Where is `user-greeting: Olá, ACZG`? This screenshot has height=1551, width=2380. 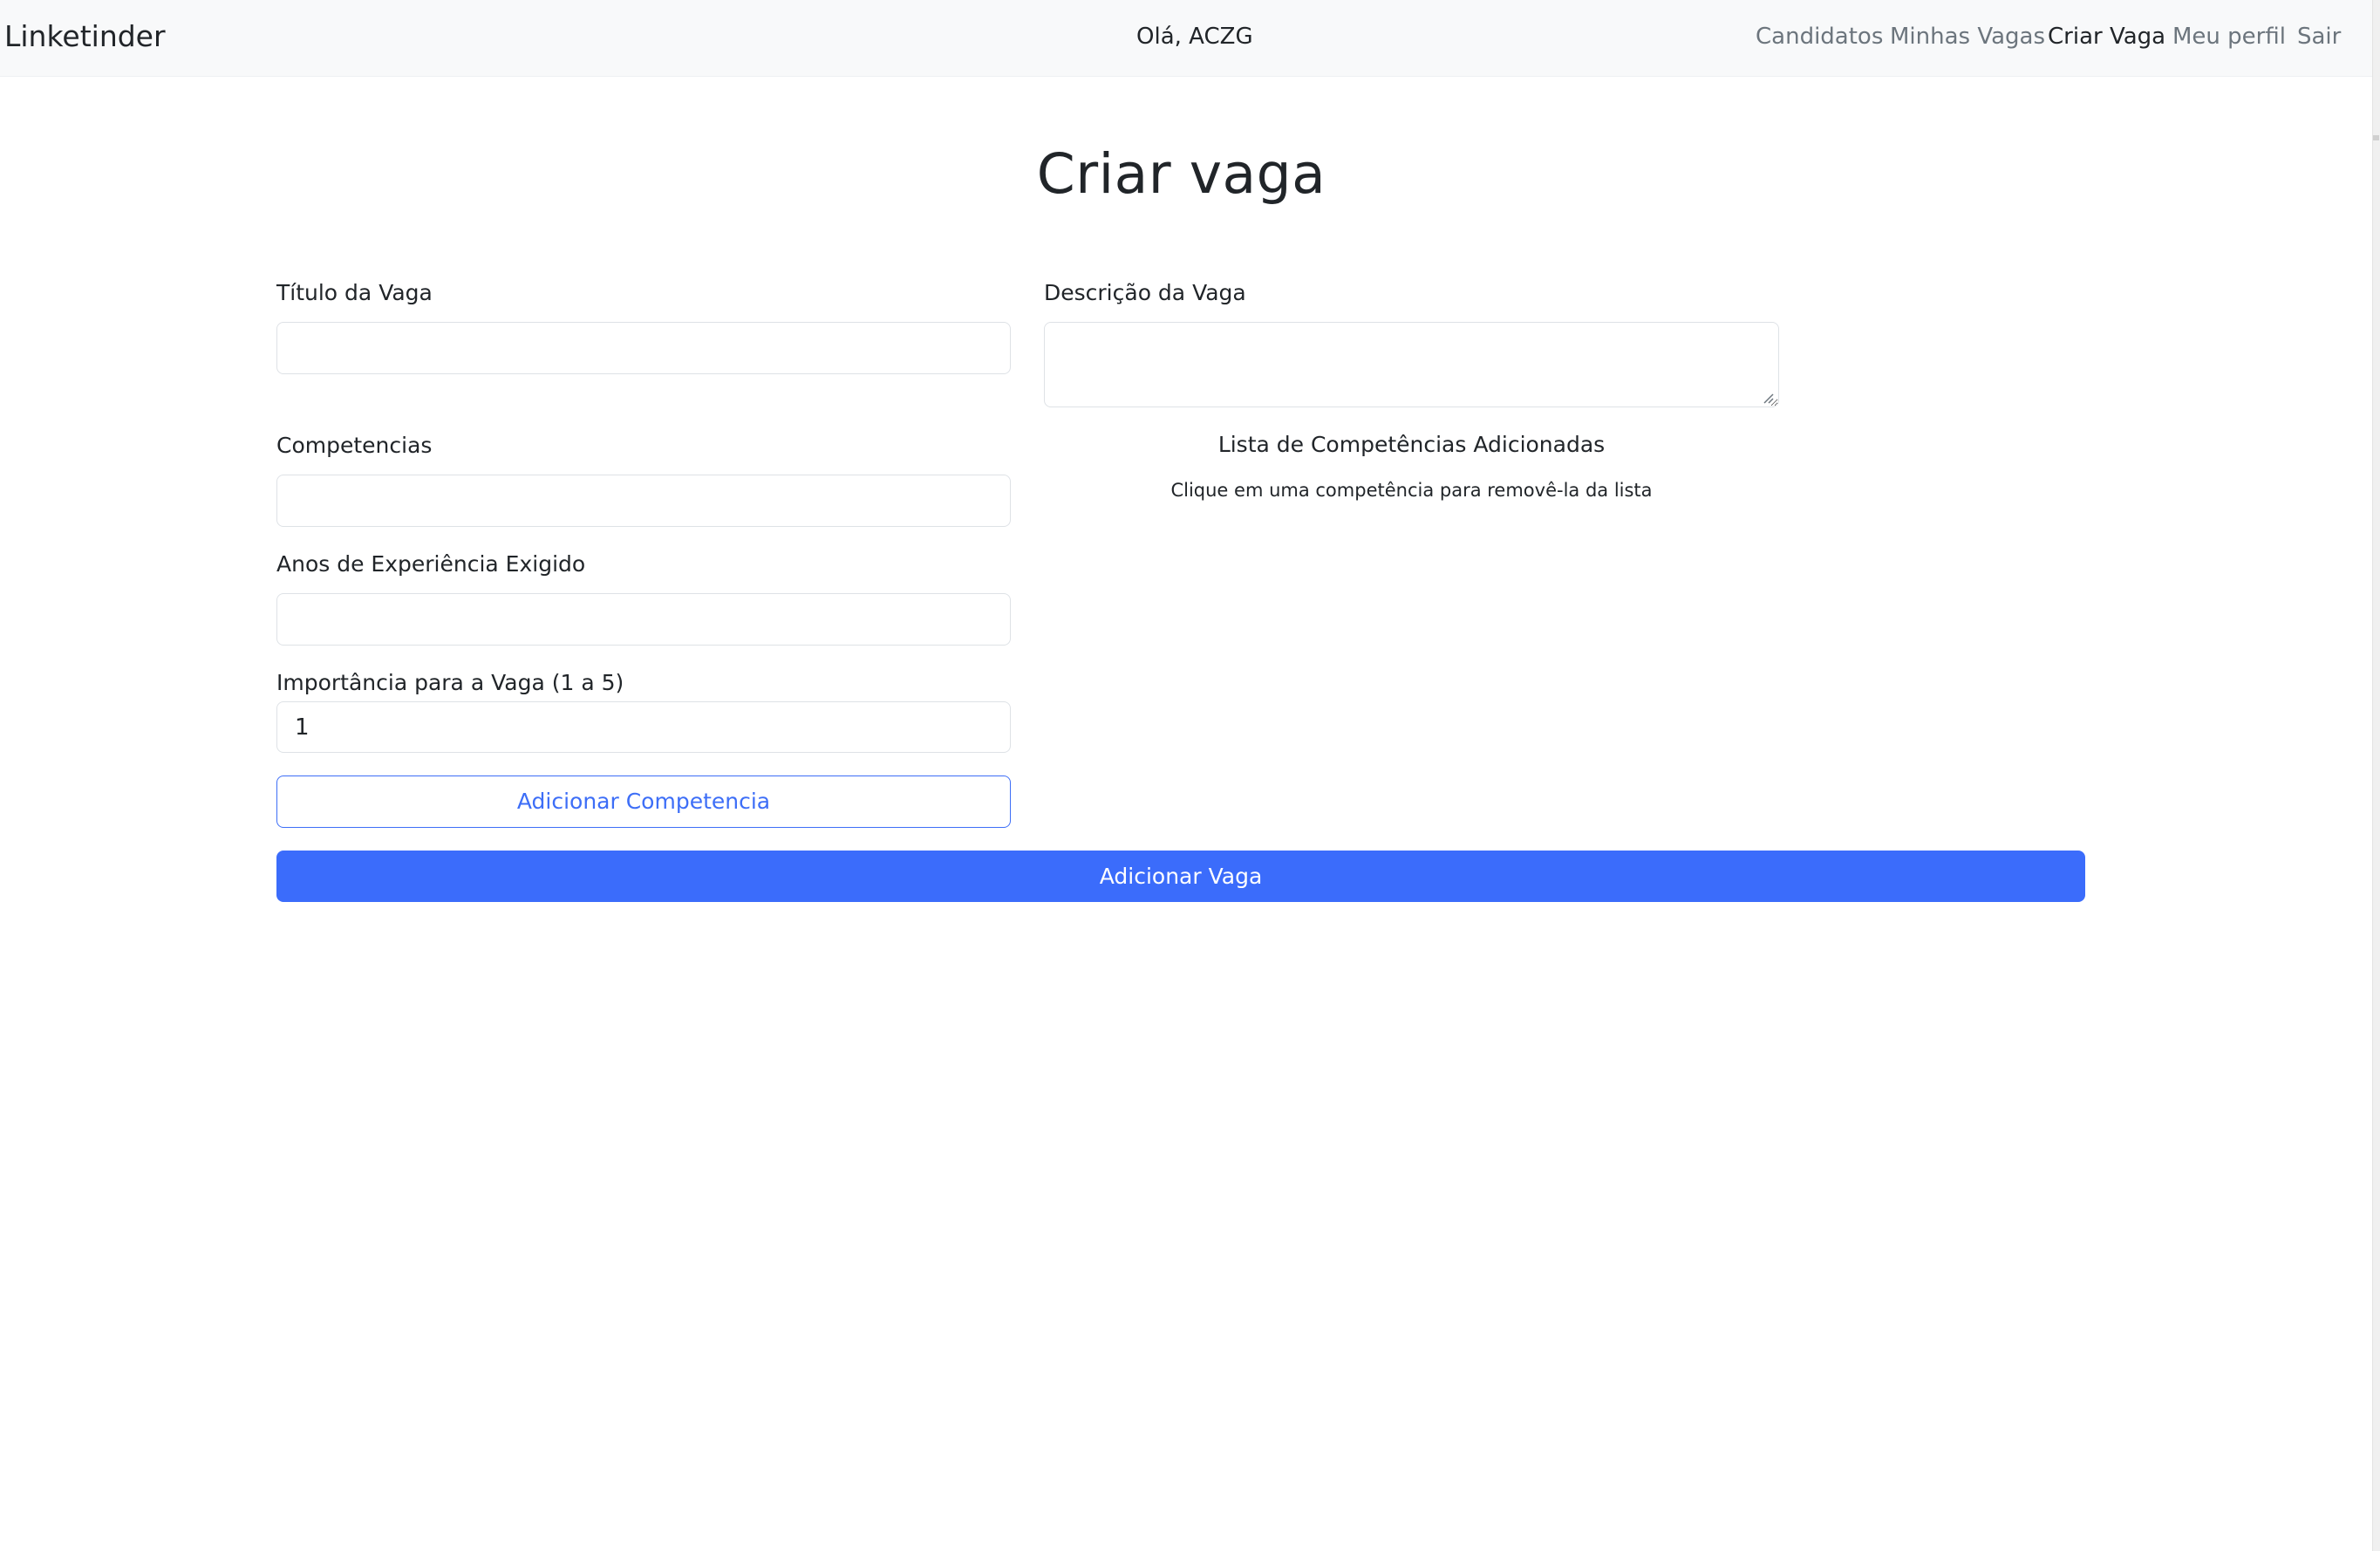
user-greeting: Olá, ACZG is located at coordinates (1194, 37).